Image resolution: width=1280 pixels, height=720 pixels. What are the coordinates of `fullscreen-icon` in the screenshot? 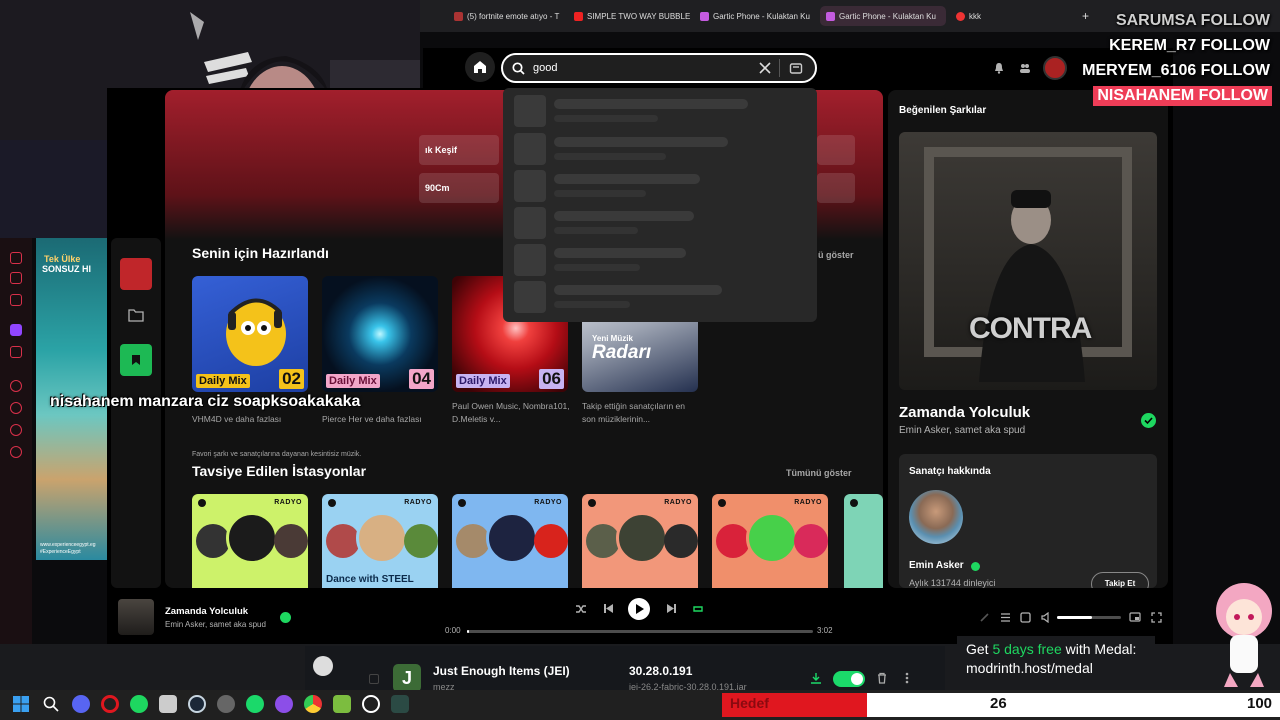 It's located at (1156, 617).